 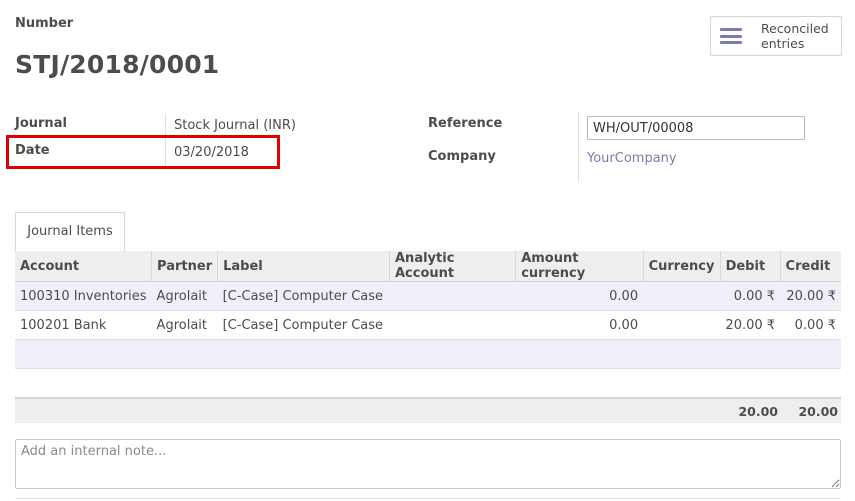 What do you see at coordinates (750, 266) in the screenshot?
I see `column-header-debit: Debit` at bounding box center [750, 266].